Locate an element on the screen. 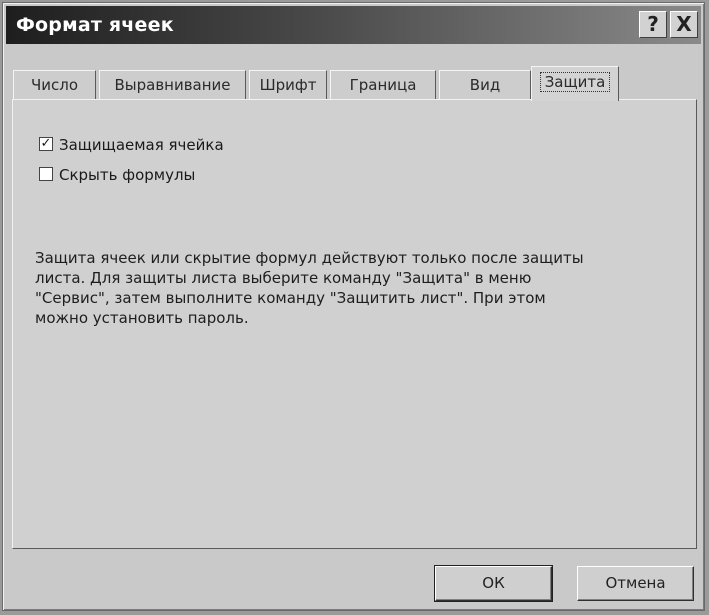  tab-protection: Защита is located at coordinates (575, 83).